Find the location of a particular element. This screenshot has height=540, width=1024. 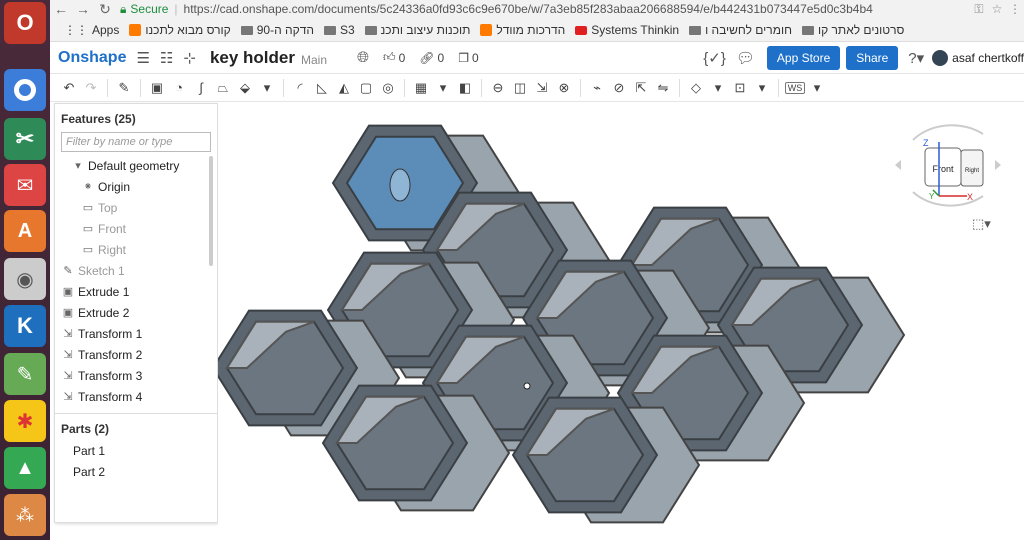

variables-icon: {✓} is located at coordinates (714, 58).